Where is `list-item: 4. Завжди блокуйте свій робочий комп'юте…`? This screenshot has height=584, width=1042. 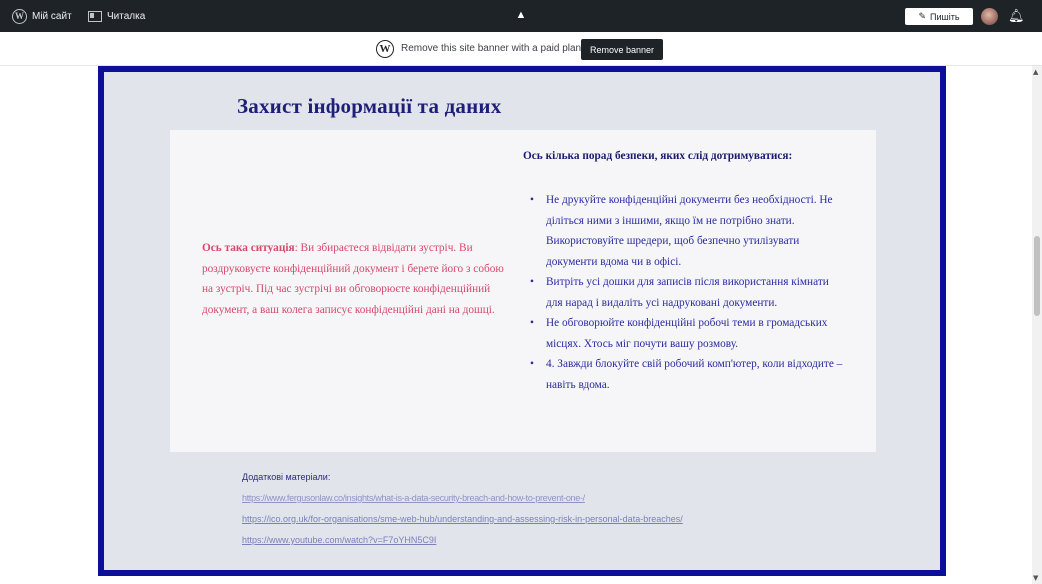 list-item: 4. Завжди блокуйте свій робочий комп'юте… is located at coordinates (688, 374).